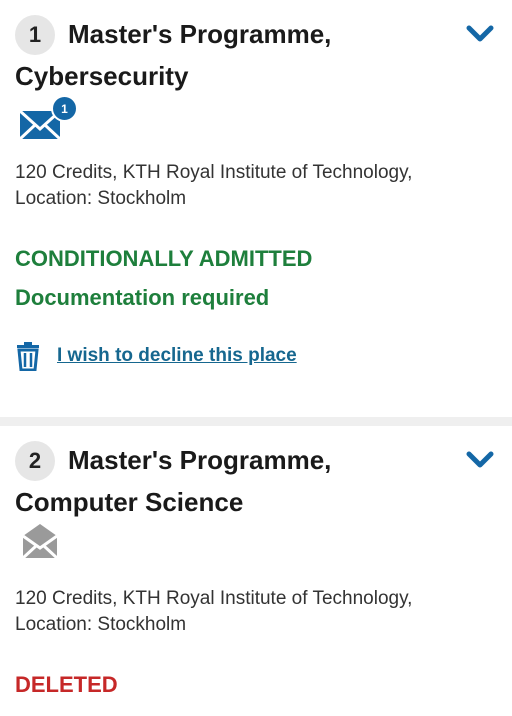  What do you see at coordinates (177, 356) in the screenshot?
I see `decline-place-link: I wish to decline this place` at bounding box center [177, 356].